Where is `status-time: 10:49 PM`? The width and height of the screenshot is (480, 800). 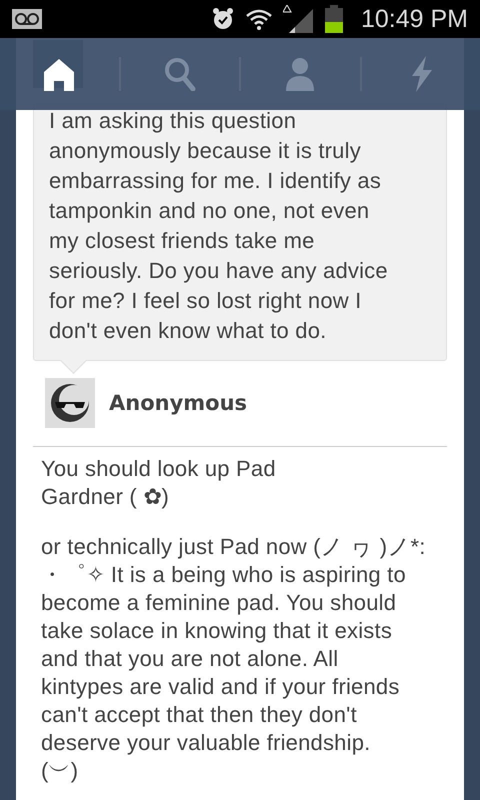
status-time: 10:49 PM is located at coordinates (414, 19).